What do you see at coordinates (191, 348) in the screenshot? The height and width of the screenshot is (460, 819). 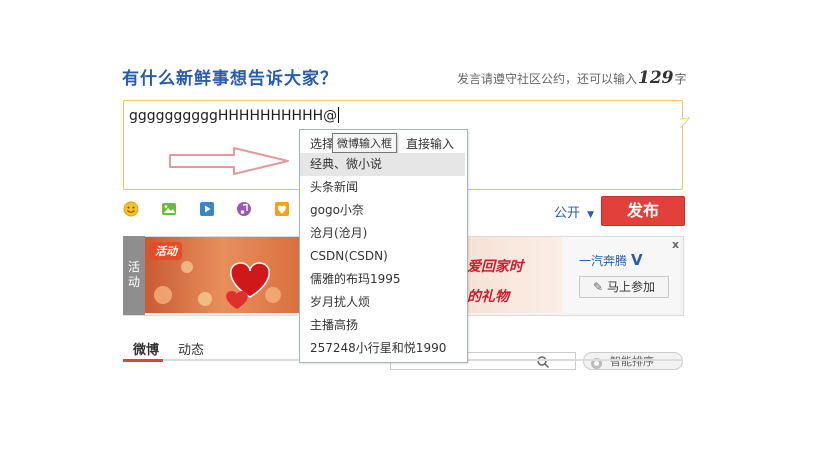 I see `tab-dynamic: 动态` at bounding box center [191, 348].